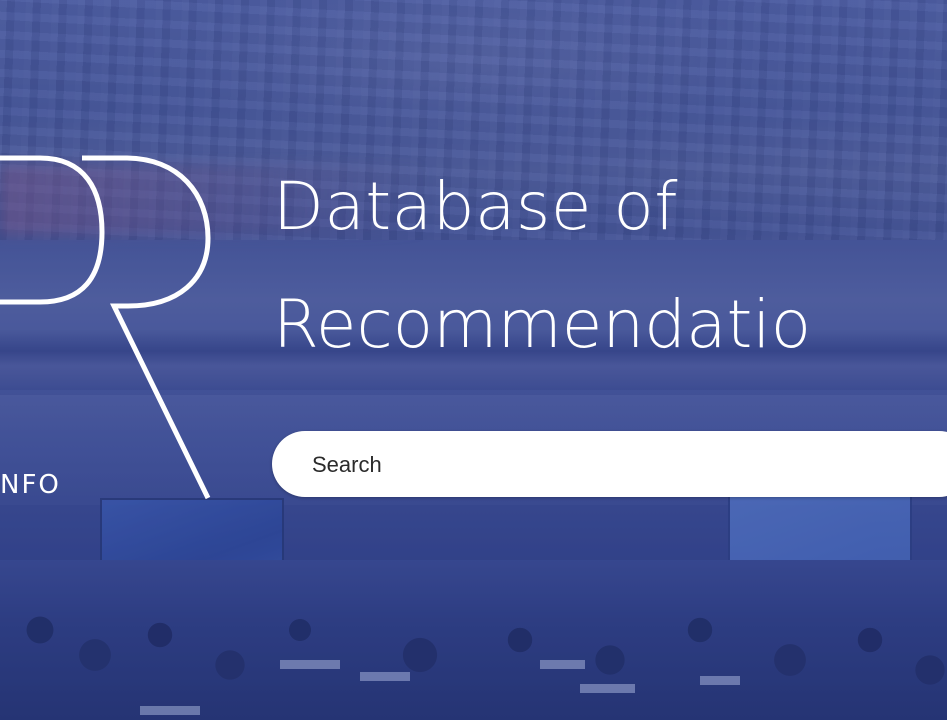 The width and height of the screenshot is (947, 720). Describe the element at coordinates (110, 330) in the screenshot. I see `upr-logo-icon` at that location.